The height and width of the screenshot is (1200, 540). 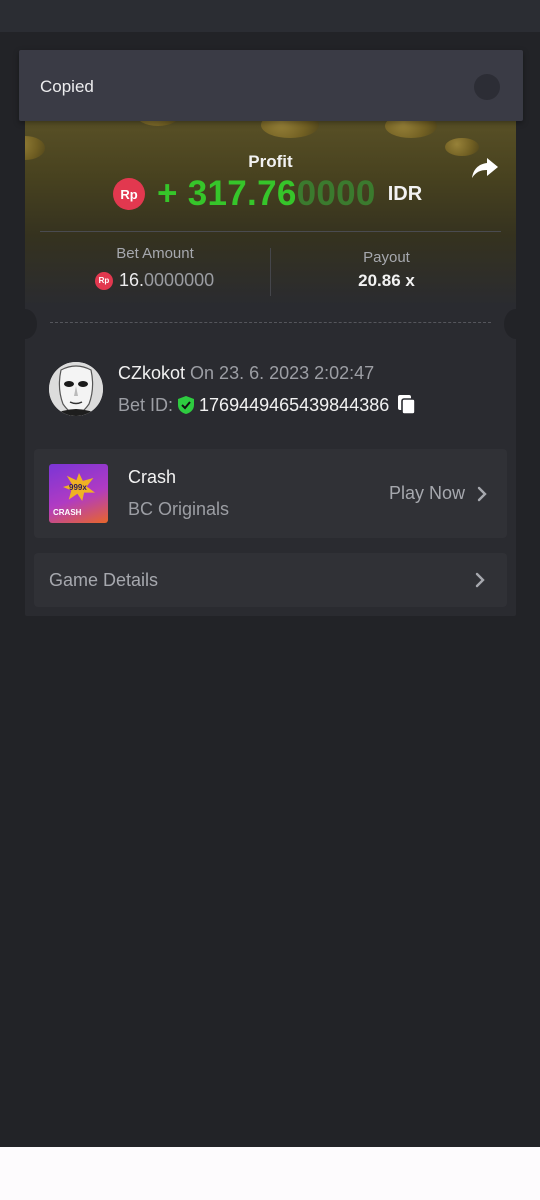 I want to click on currency-badge-small: Rp, so click(x=104, y=280).